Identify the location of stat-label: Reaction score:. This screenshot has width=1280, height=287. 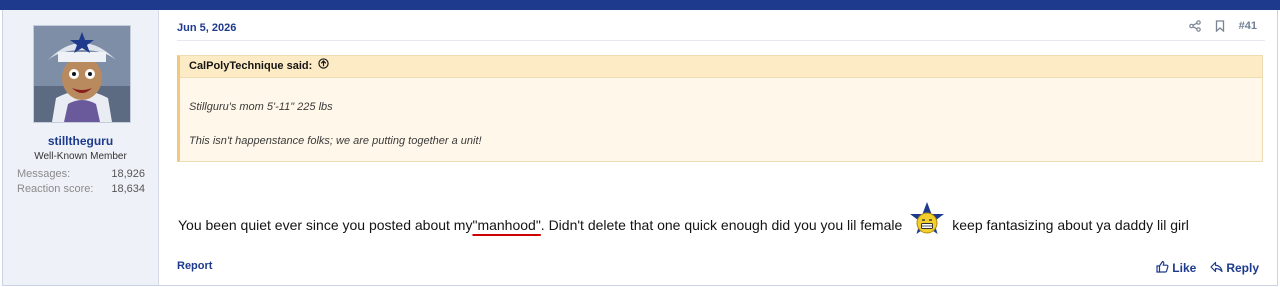
(55, 189).